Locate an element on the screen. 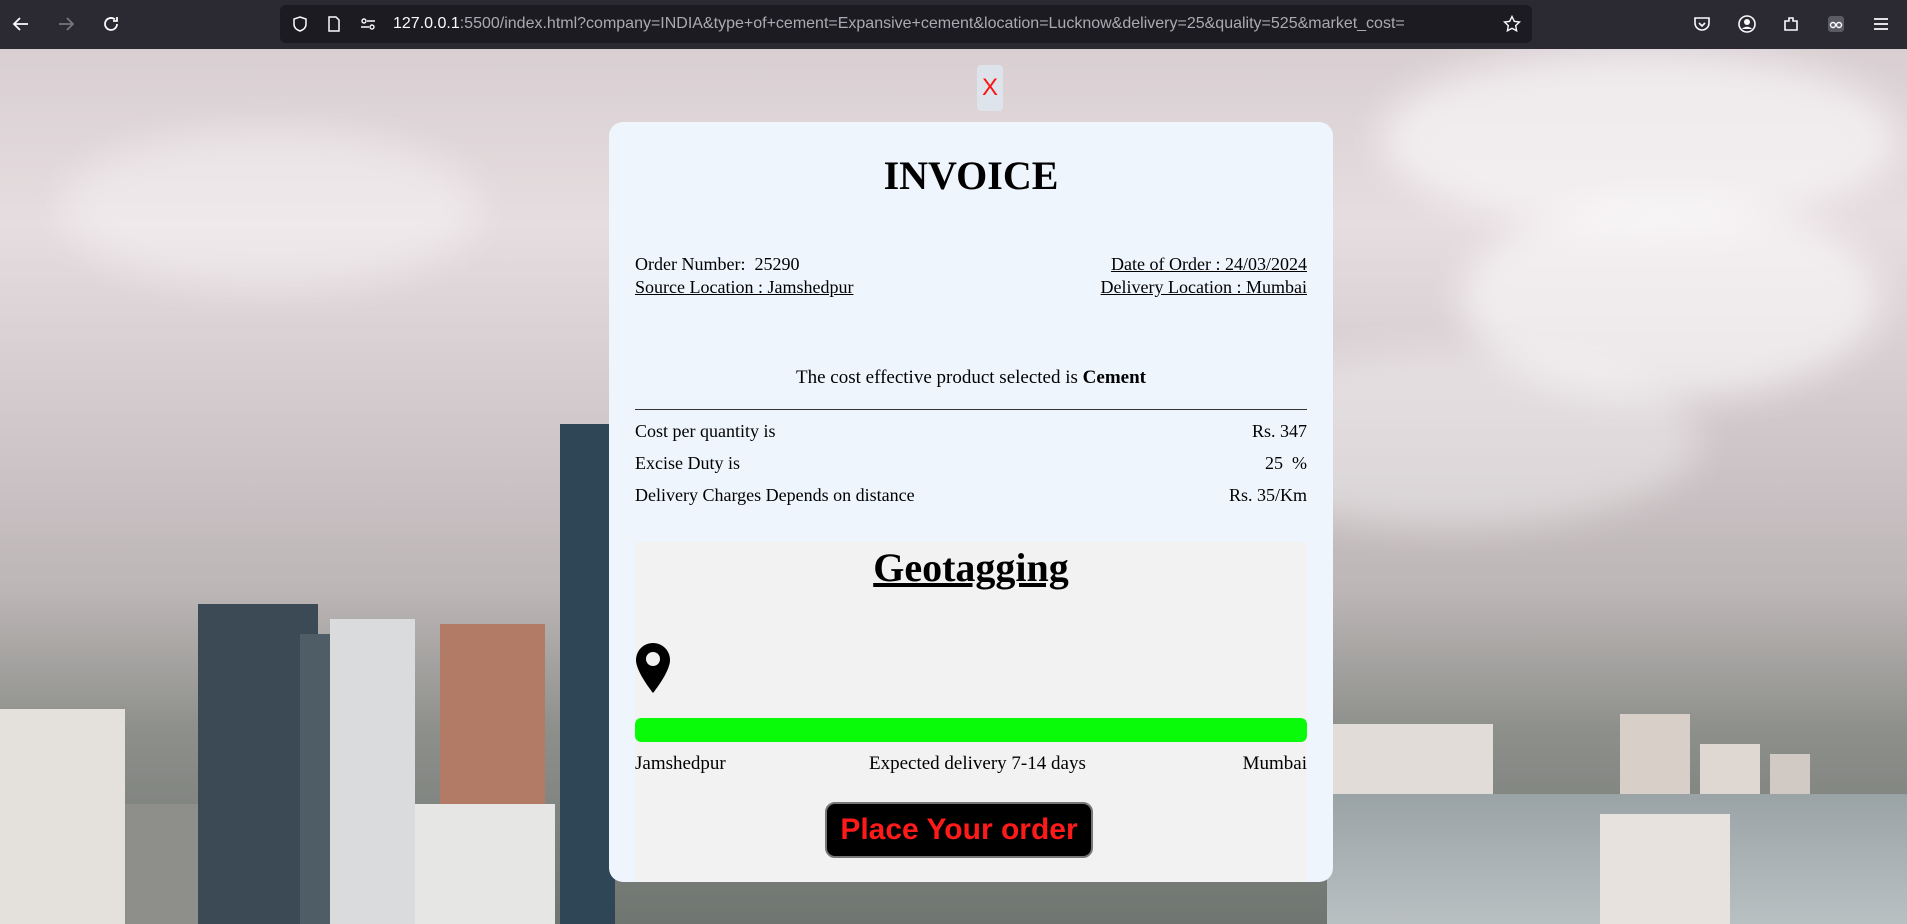 The height and width of the screenshot is (924, 1907). url-host: 127.0.0.1 is located at coordinates (426, 23).